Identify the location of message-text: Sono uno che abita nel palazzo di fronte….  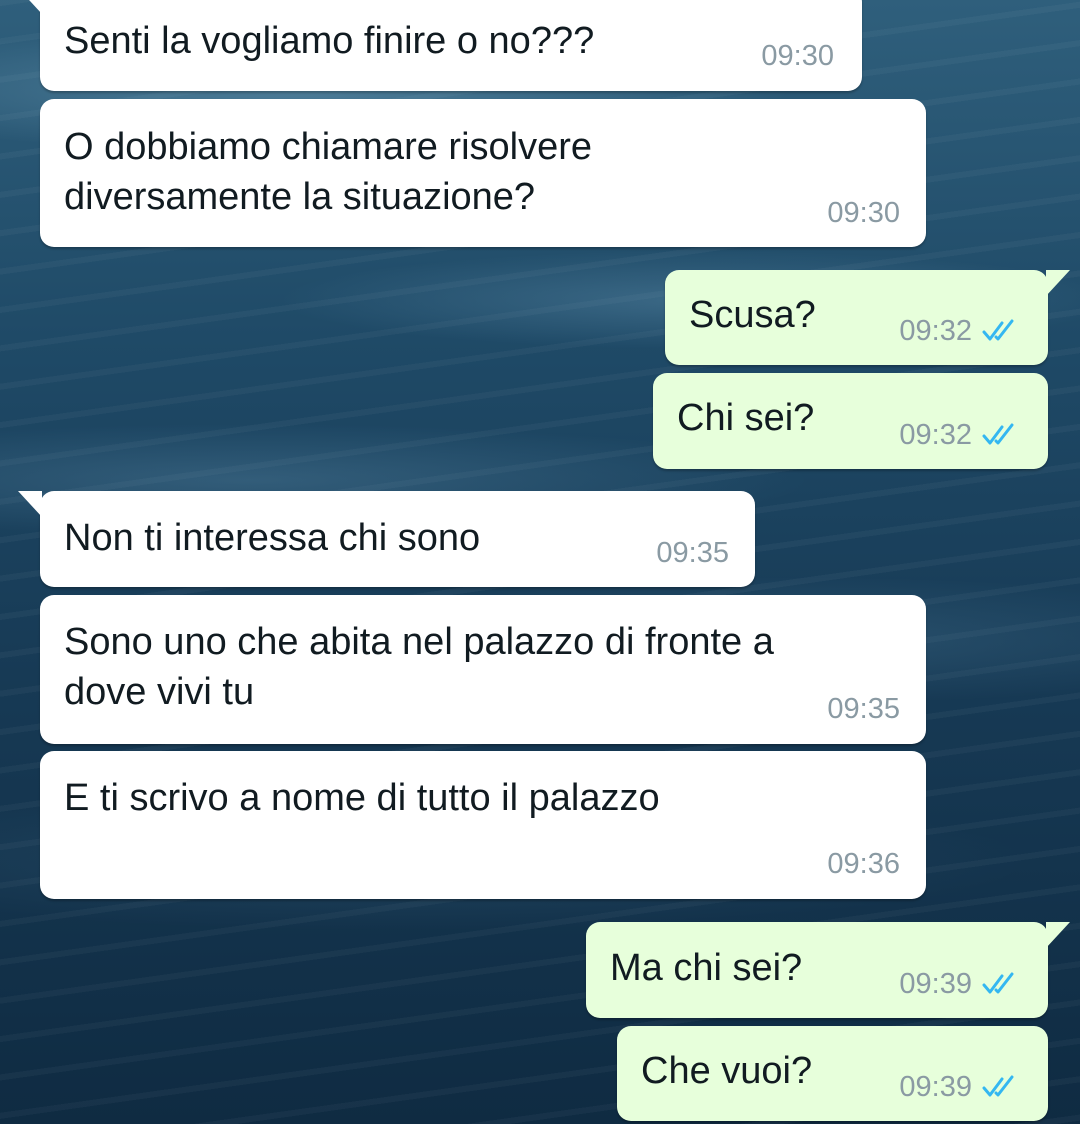
(419, 667).